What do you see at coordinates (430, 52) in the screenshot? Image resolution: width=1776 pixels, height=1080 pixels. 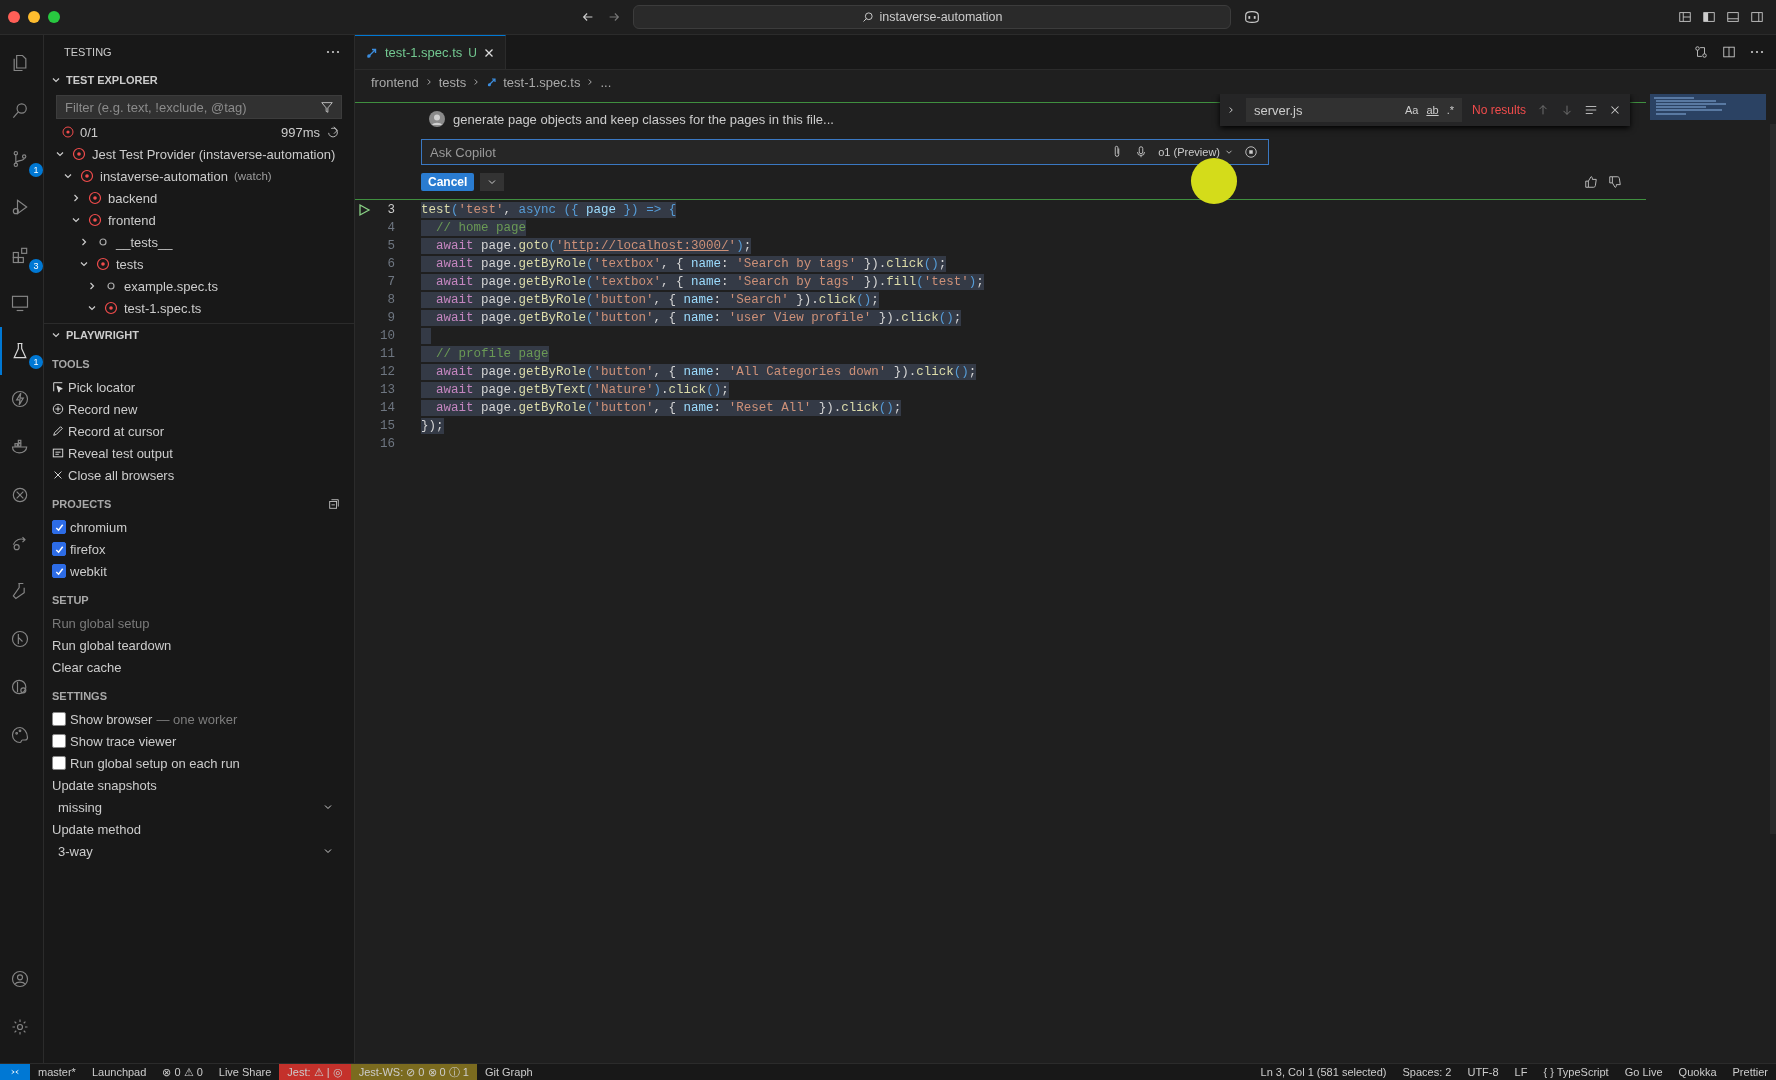 I see `editor-tab: test-1.spec.ts U` at bounding box center [430, 52].